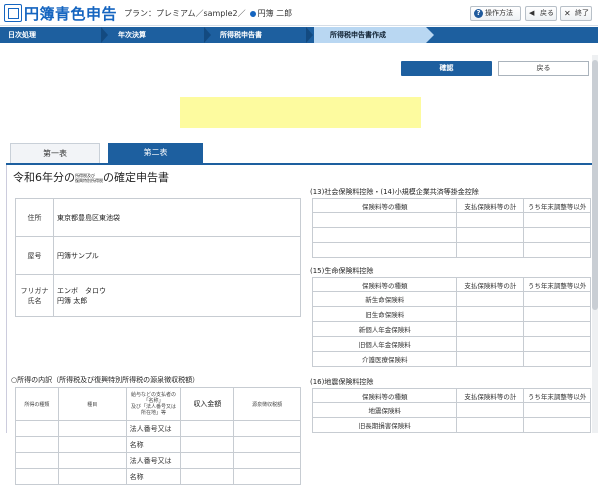 The width and height of the screenshot is (598, 485). Describe the element at coordinates (177, 295) in the screenshot. I see `name-field: エンボ タロウ 円簿 太郎` at that location.